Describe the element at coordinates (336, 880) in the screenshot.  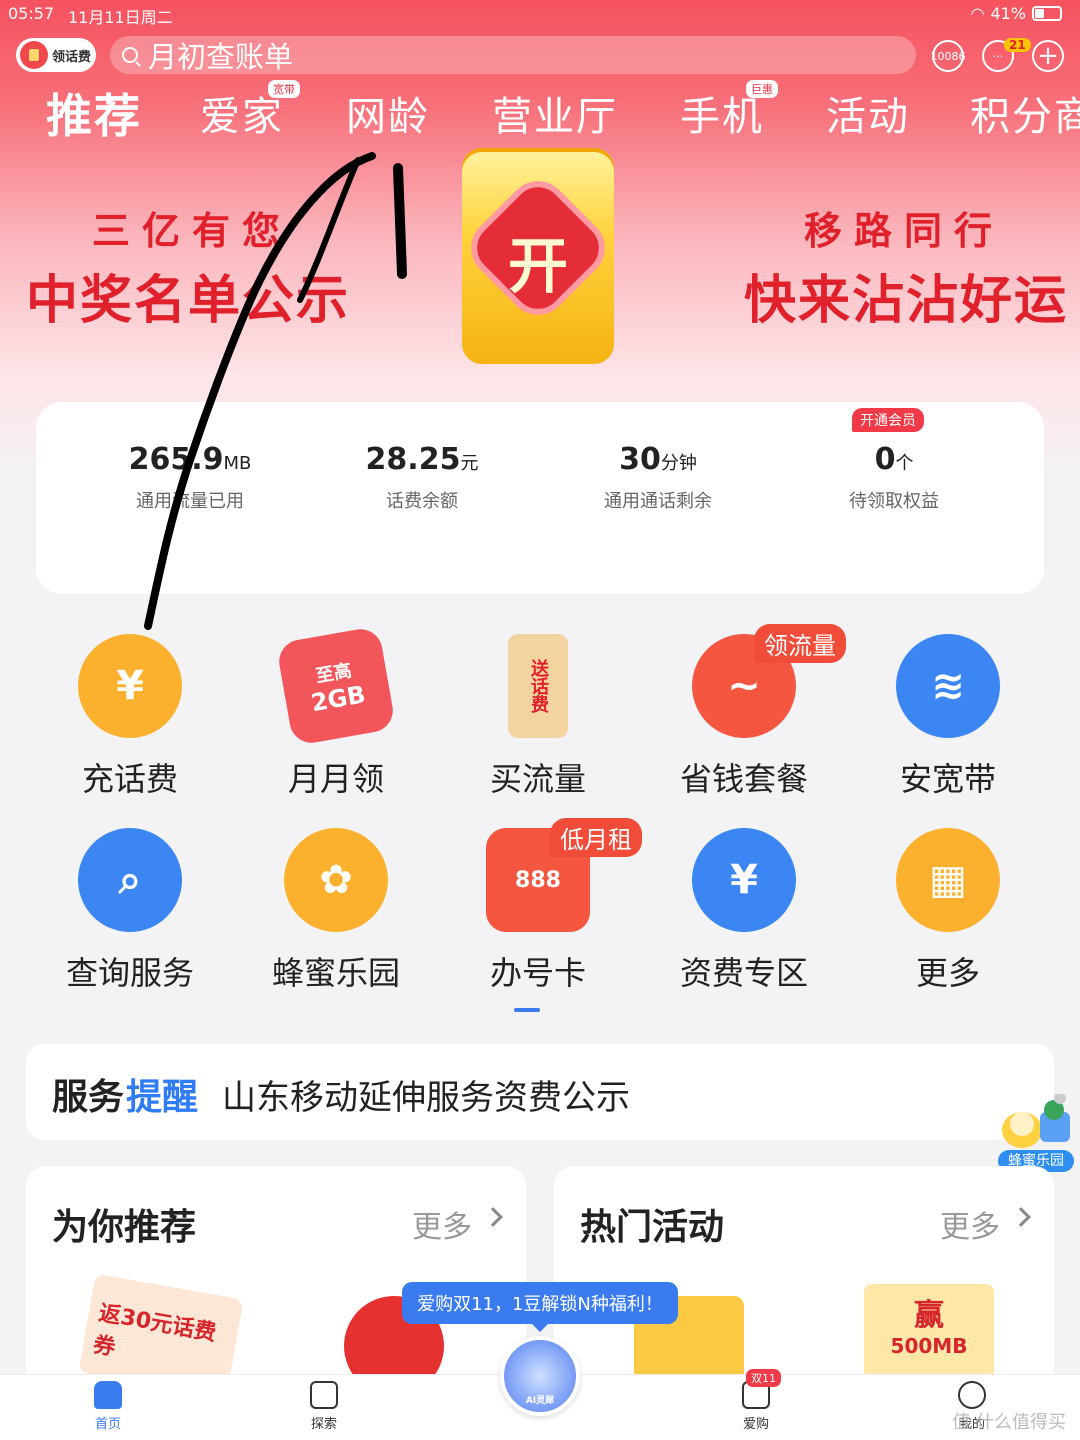
I see `bee-icon: ✿` at that location.